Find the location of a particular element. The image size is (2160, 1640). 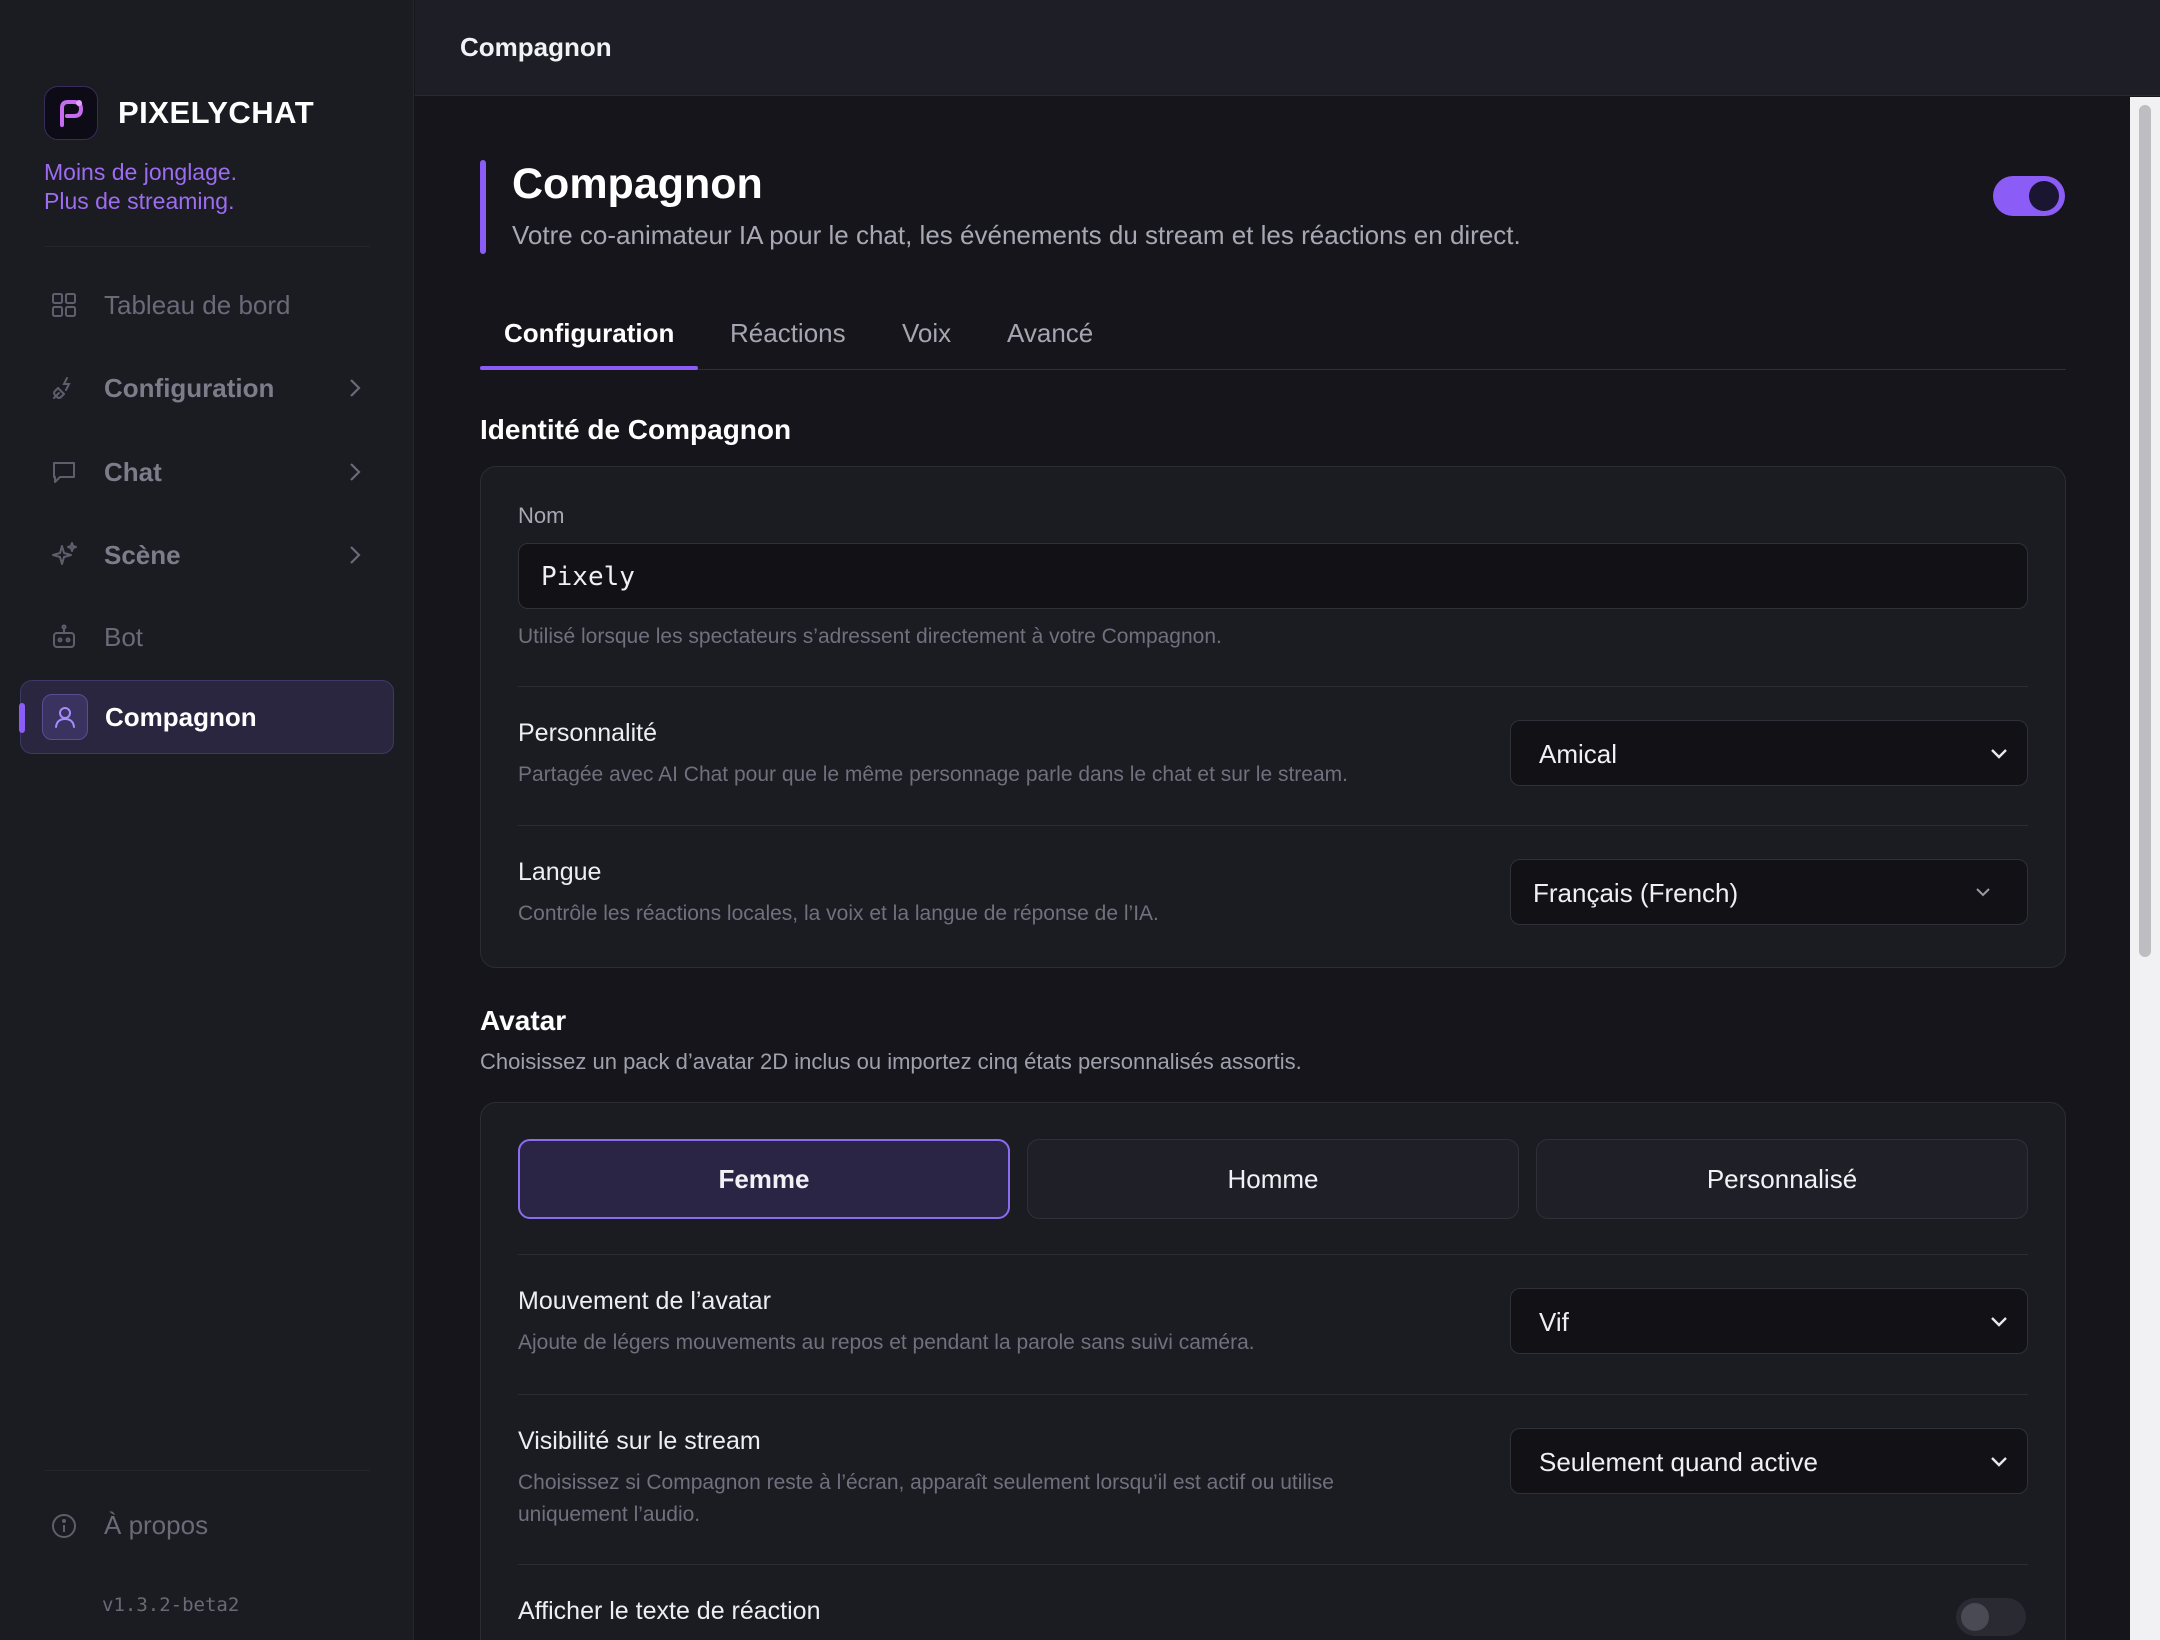

language-select-value: Français (French) is located at coordinates (1636, 893).